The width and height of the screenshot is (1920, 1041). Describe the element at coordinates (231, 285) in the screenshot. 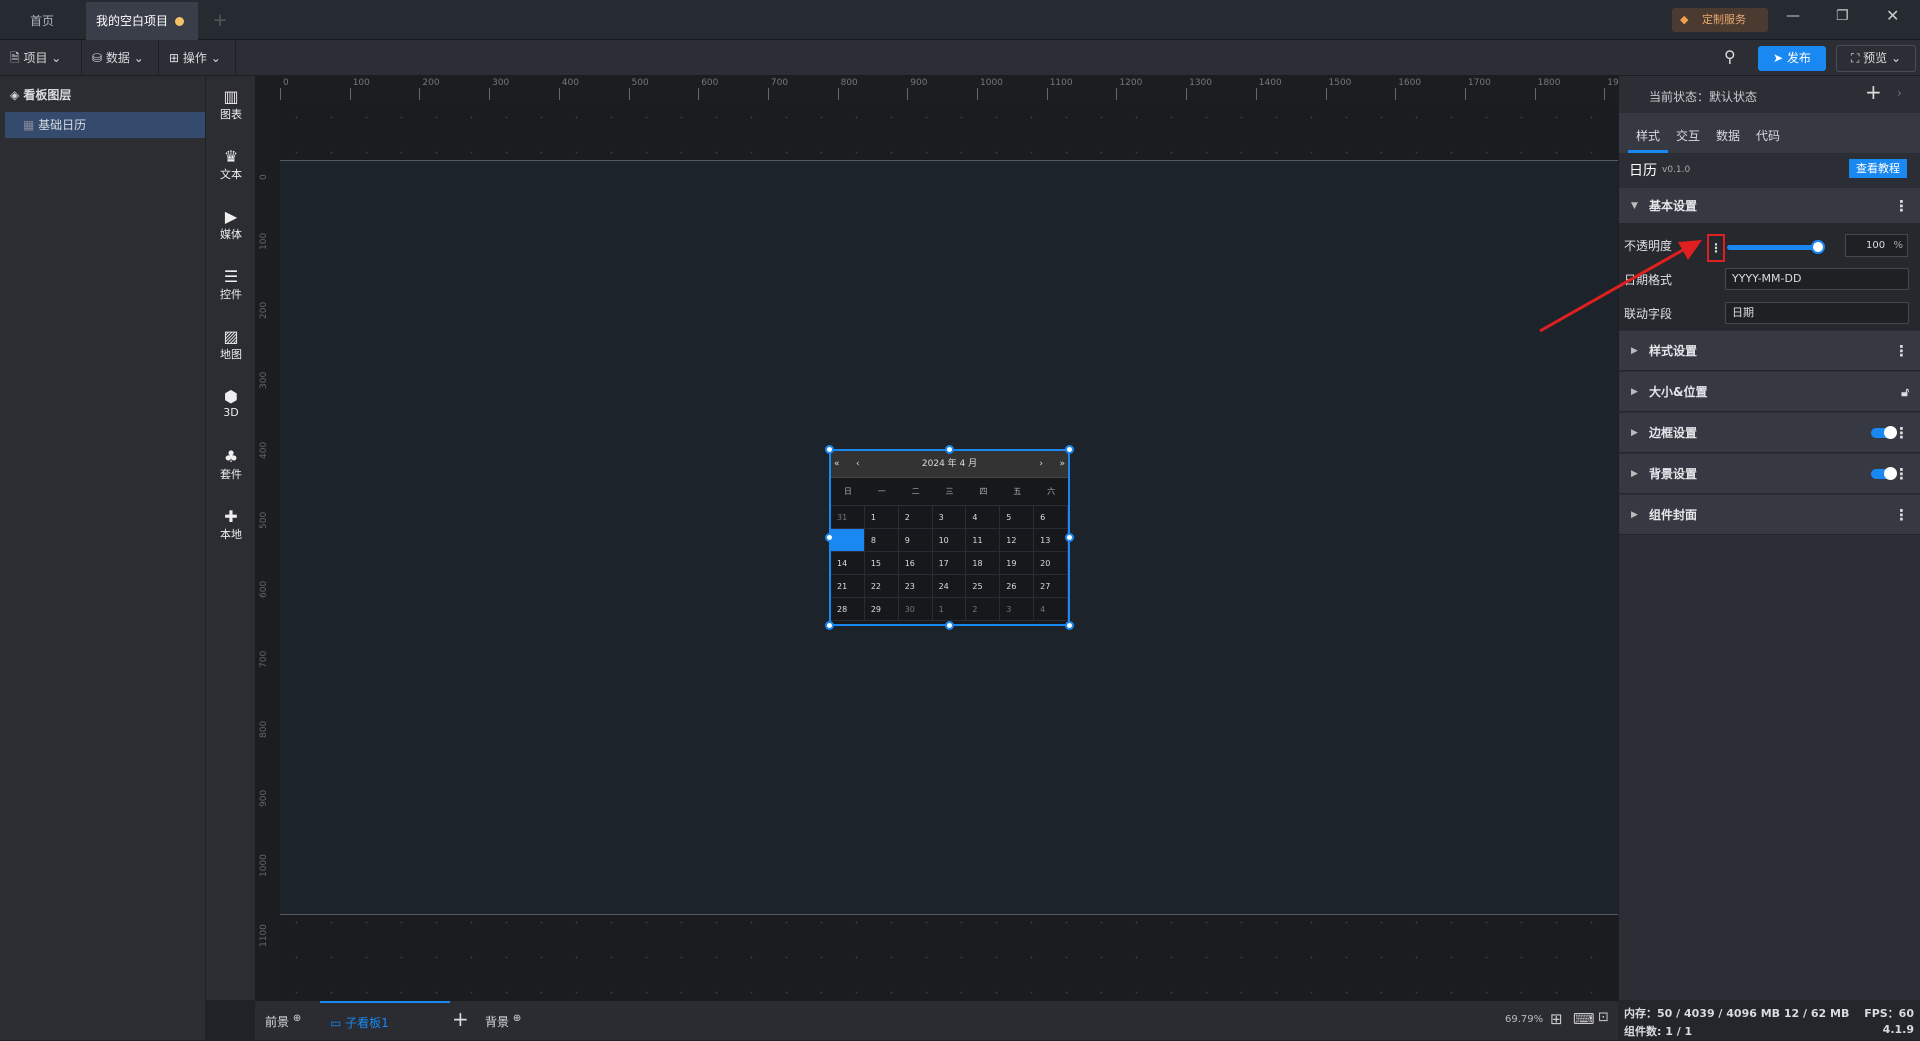

I see `sidebar-controls: ☰ 控件` at that location.